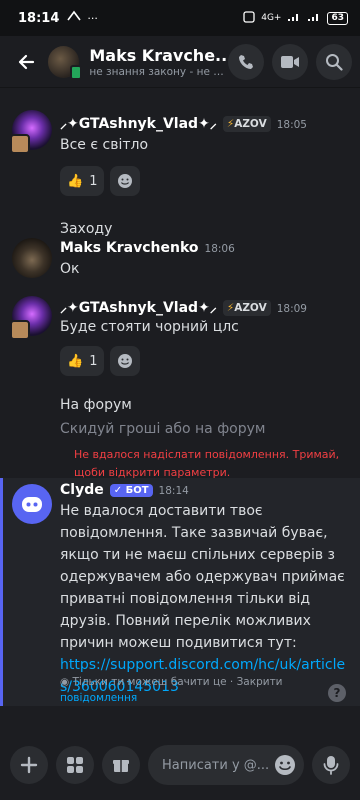 The height and width of the screenshot is (800, 360). I want to click on emoji-icon, so click(285, 765).